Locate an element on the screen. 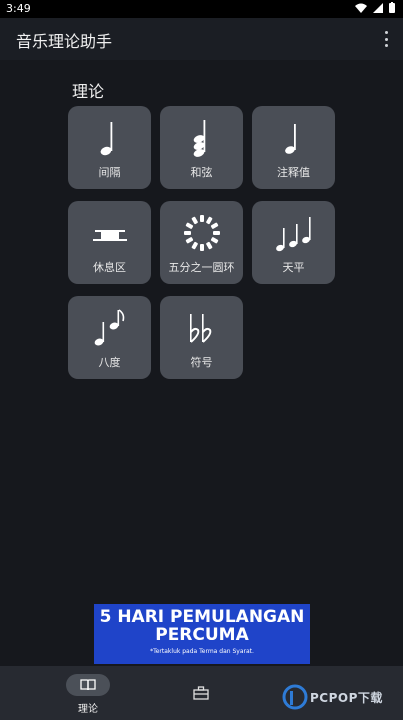 The width and height of the screenshot is (403, 720). tile-chords: 和弦 is located at coordinates (201, 147).